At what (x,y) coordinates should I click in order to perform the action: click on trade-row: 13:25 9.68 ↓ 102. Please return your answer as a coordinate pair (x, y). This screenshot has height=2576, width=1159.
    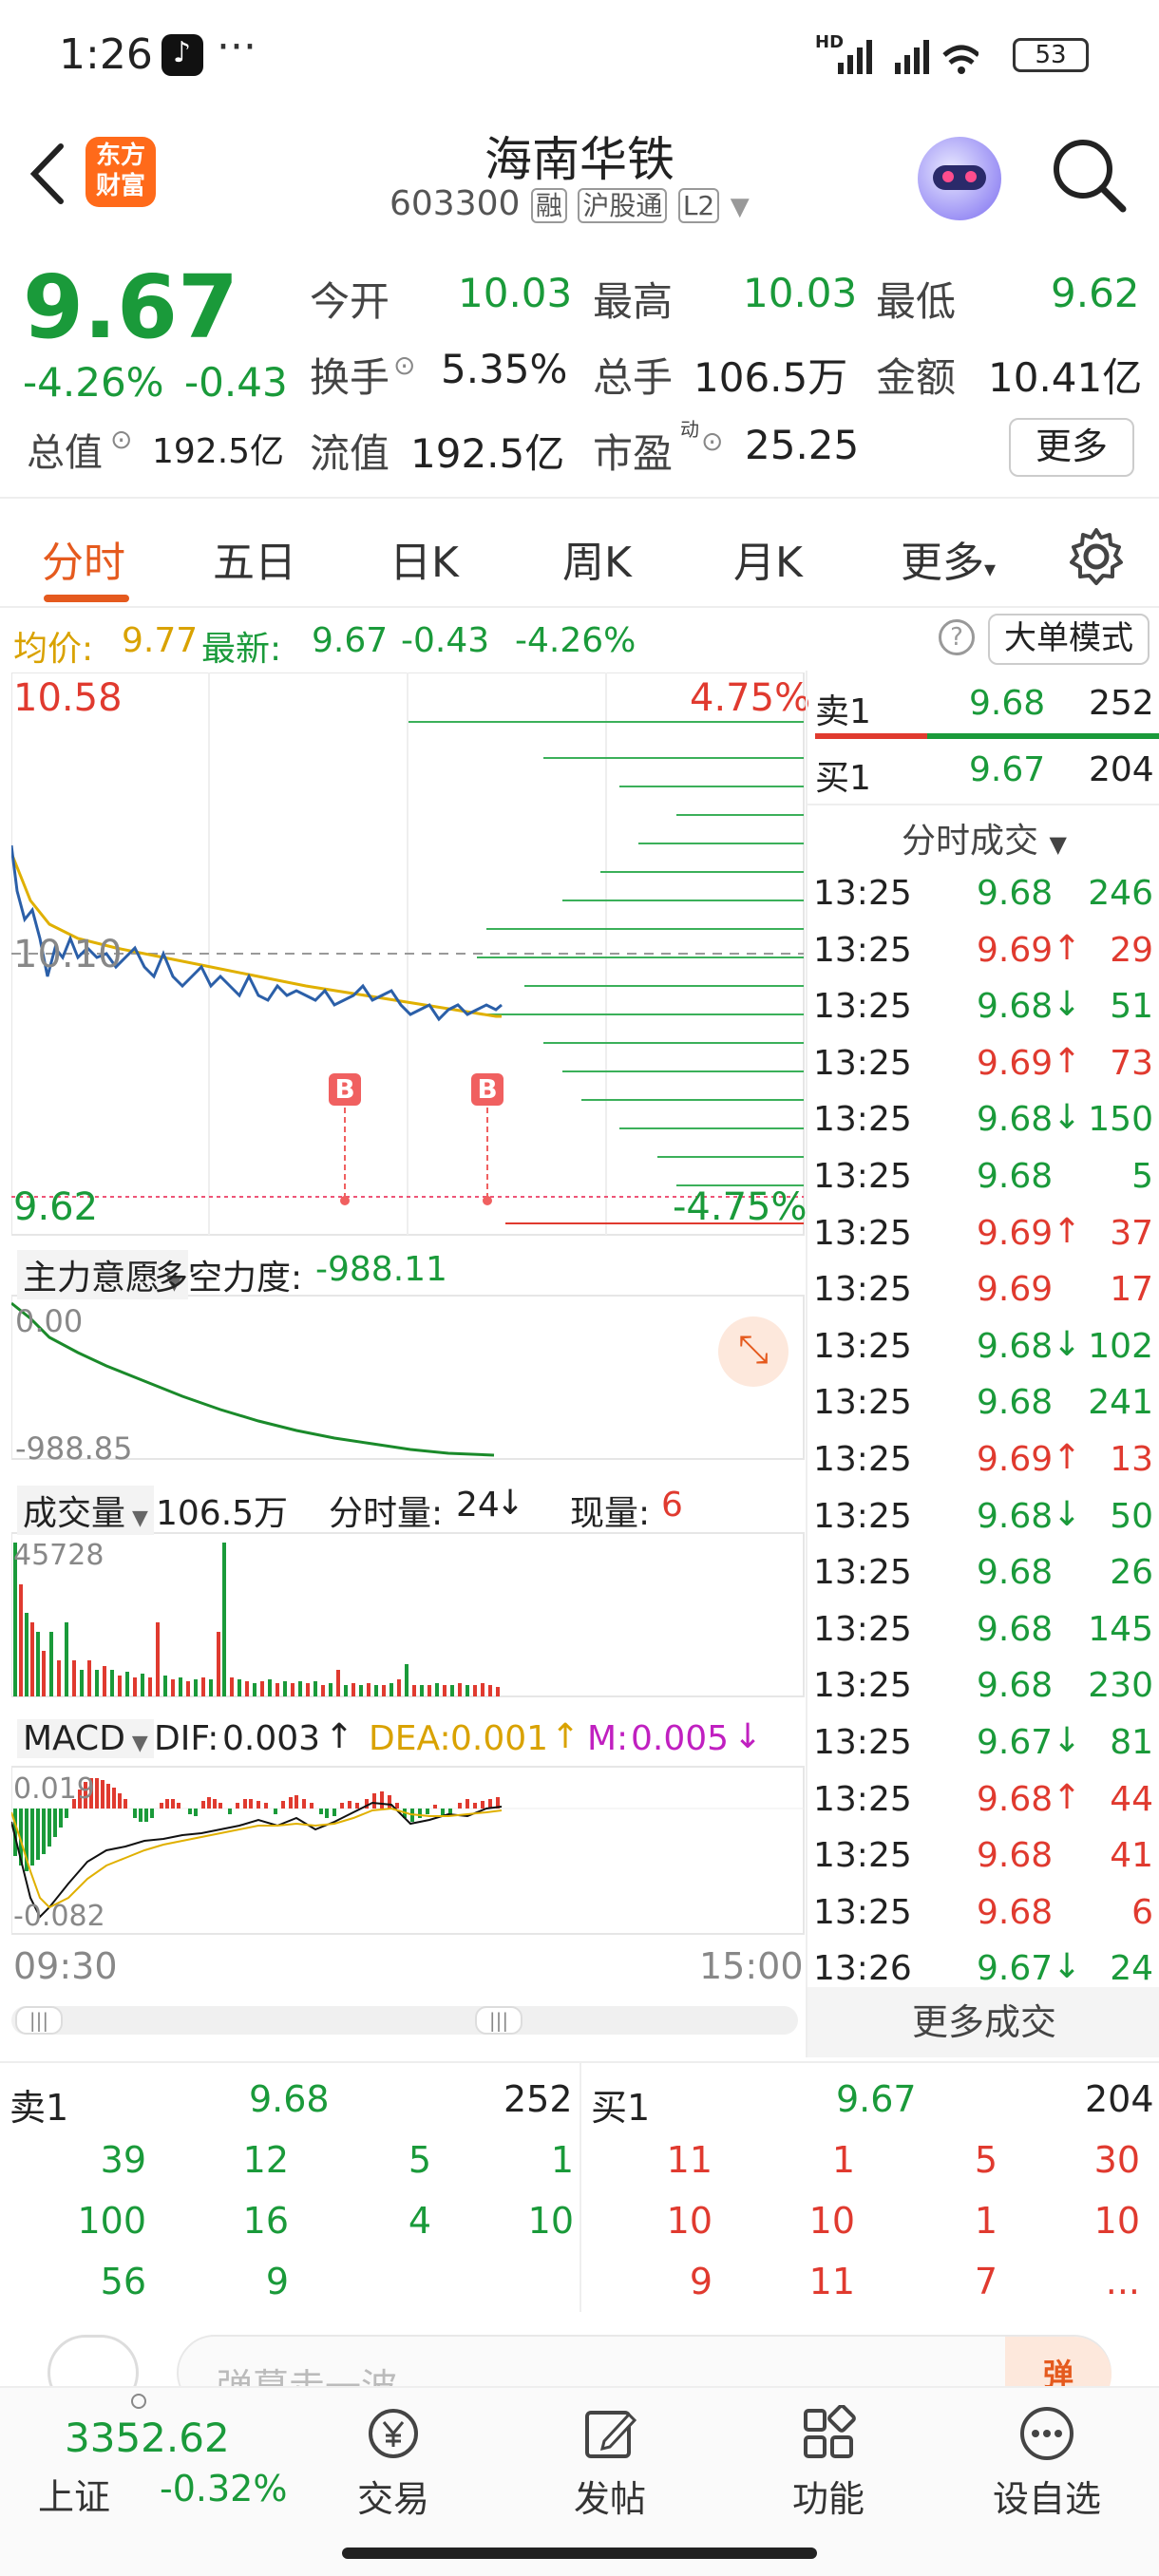
    Looking at the image, I should click on (983, 1346).